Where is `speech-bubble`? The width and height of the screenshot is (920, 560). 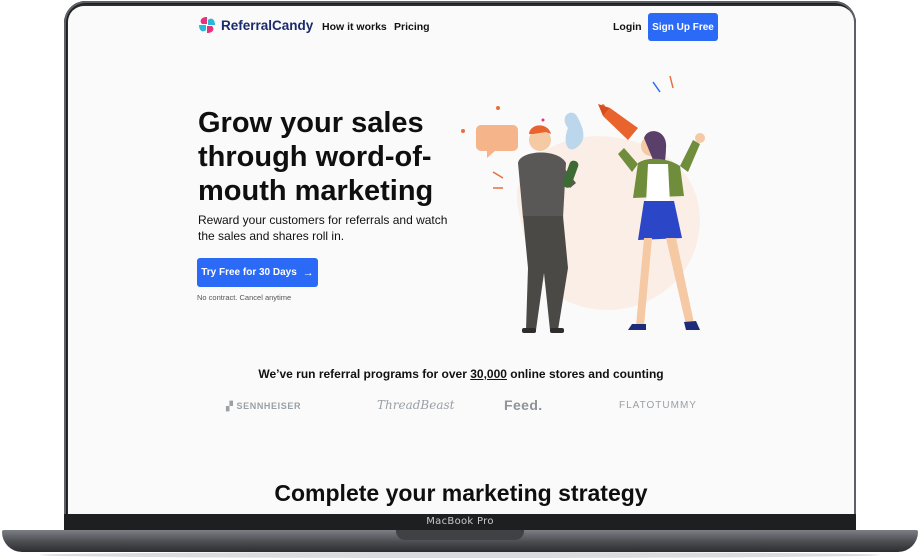 speech-bubble is located at coordinates (497, 141).